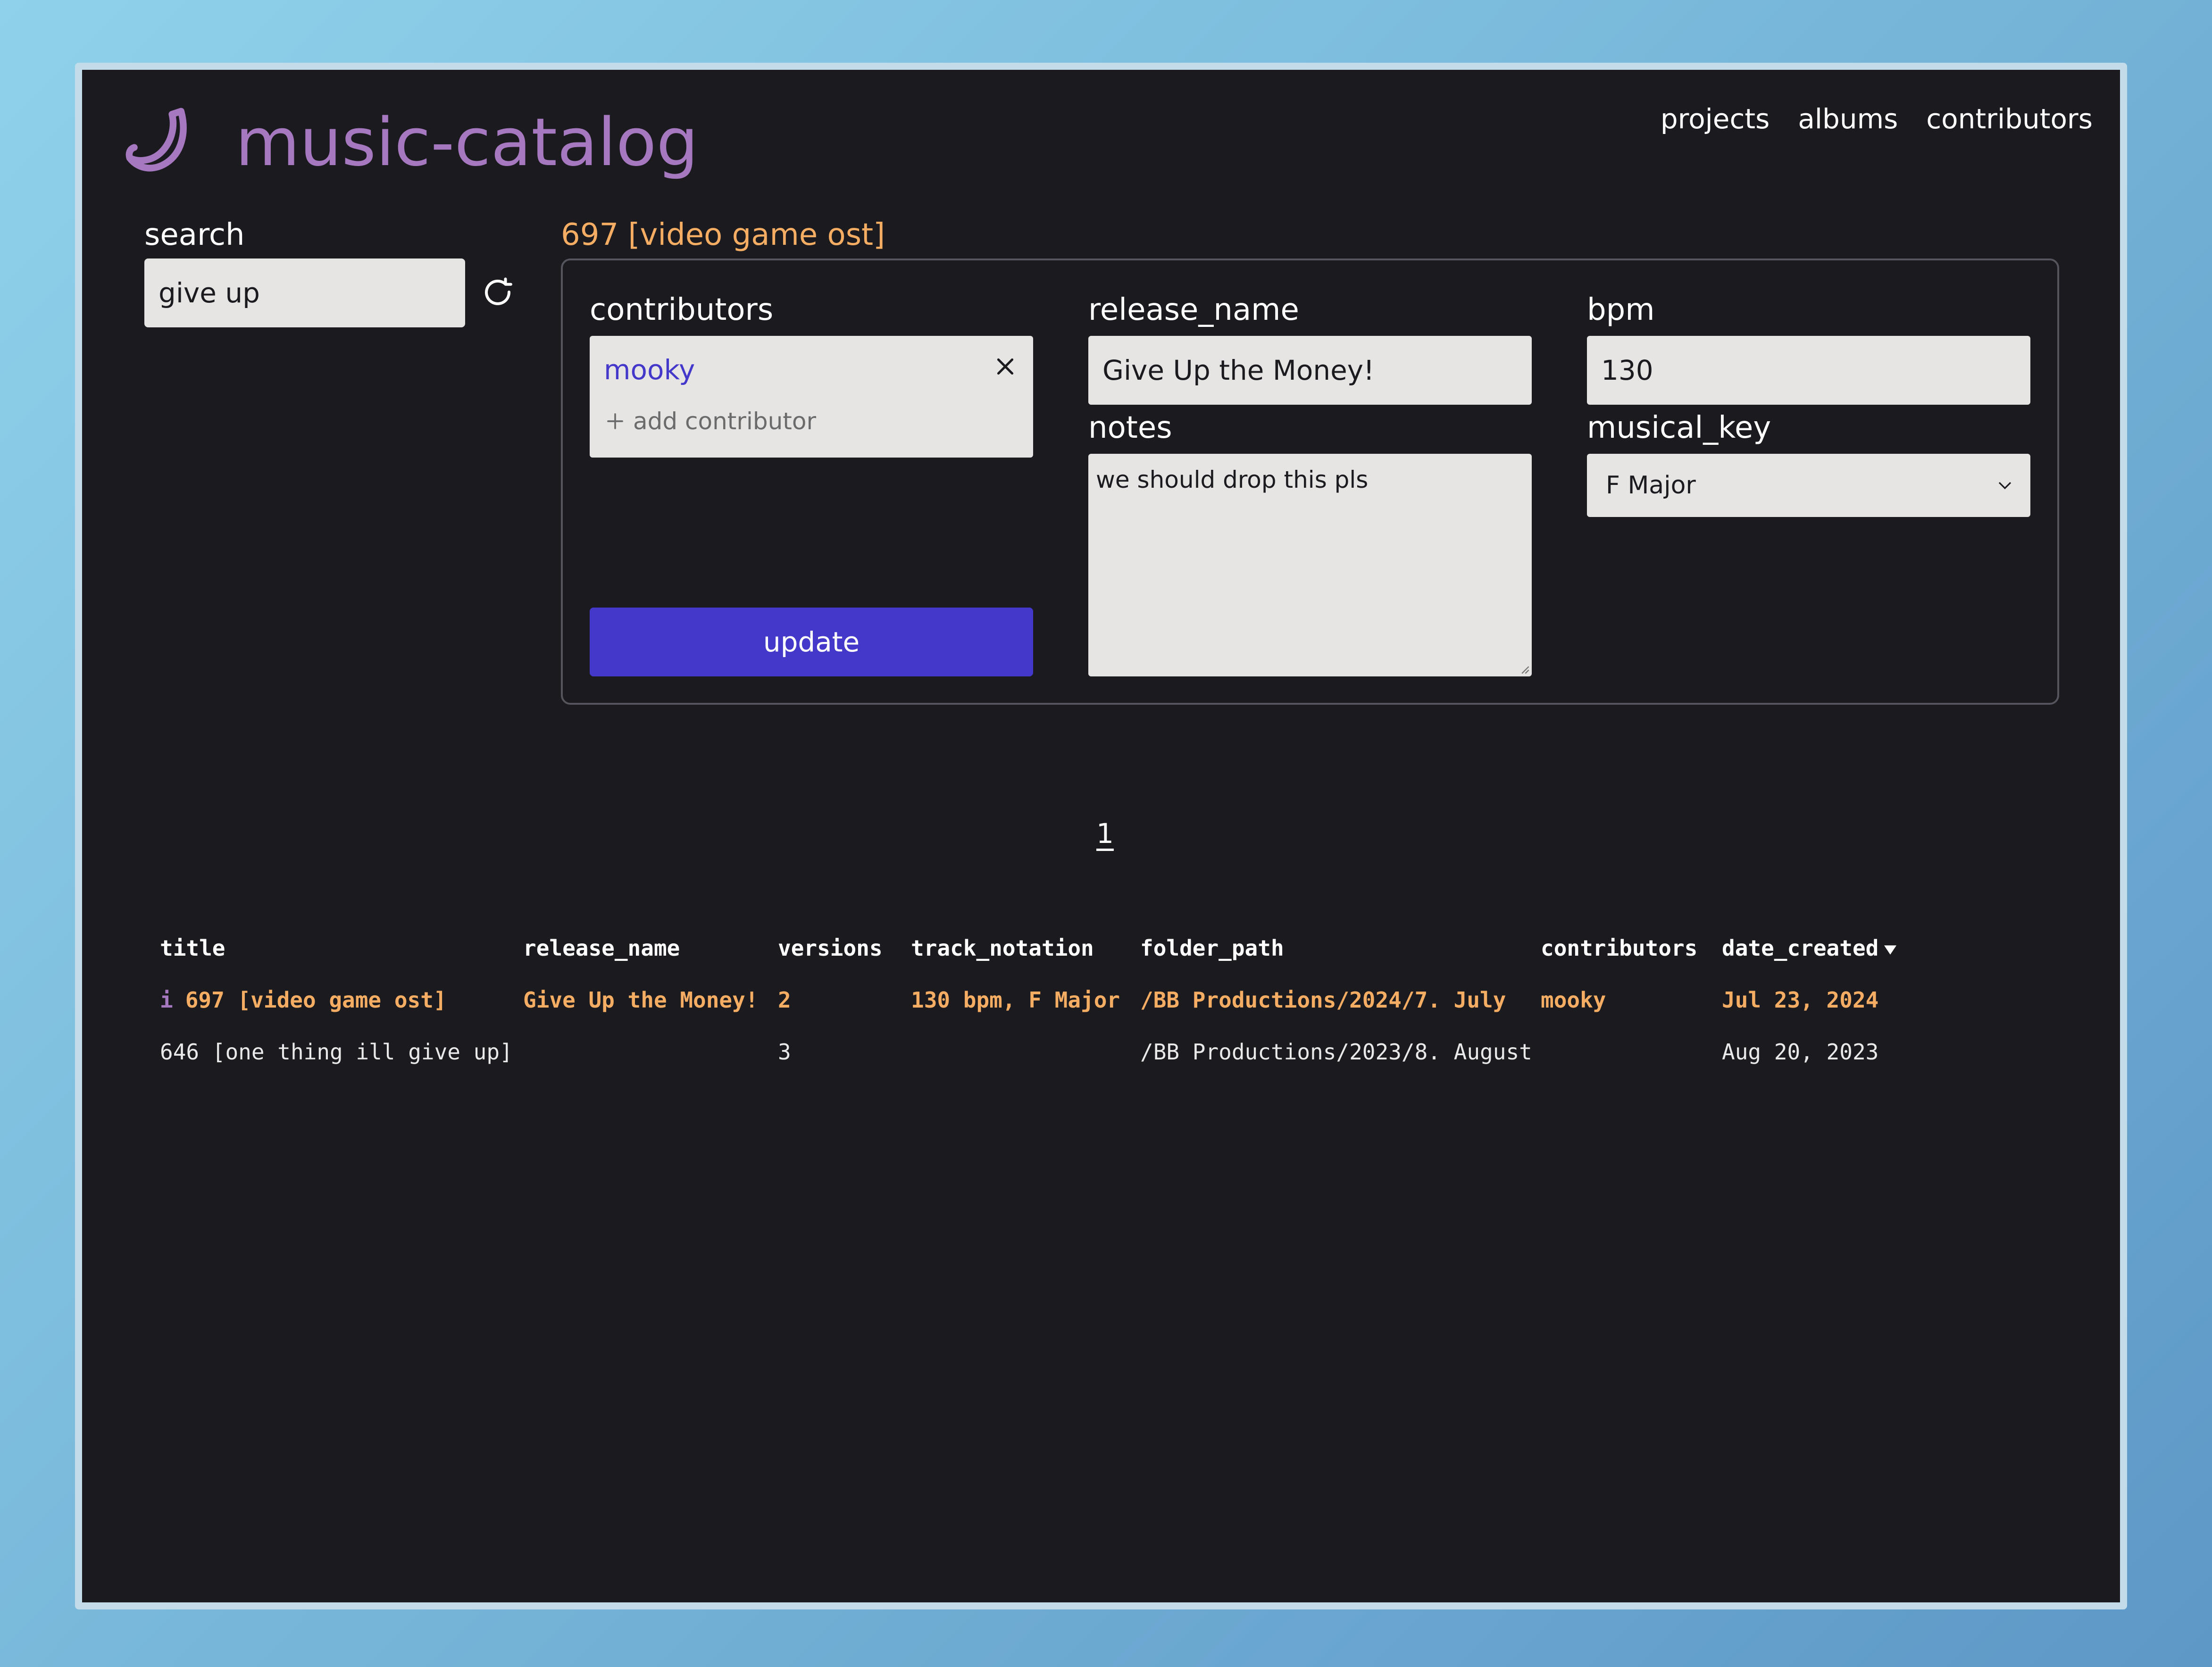 The image size is (2212, 1667). What do you see at coordinates (784, 1000) in the screenshot?
I see `row-versions: 2` at bounding box center [784, 1000].